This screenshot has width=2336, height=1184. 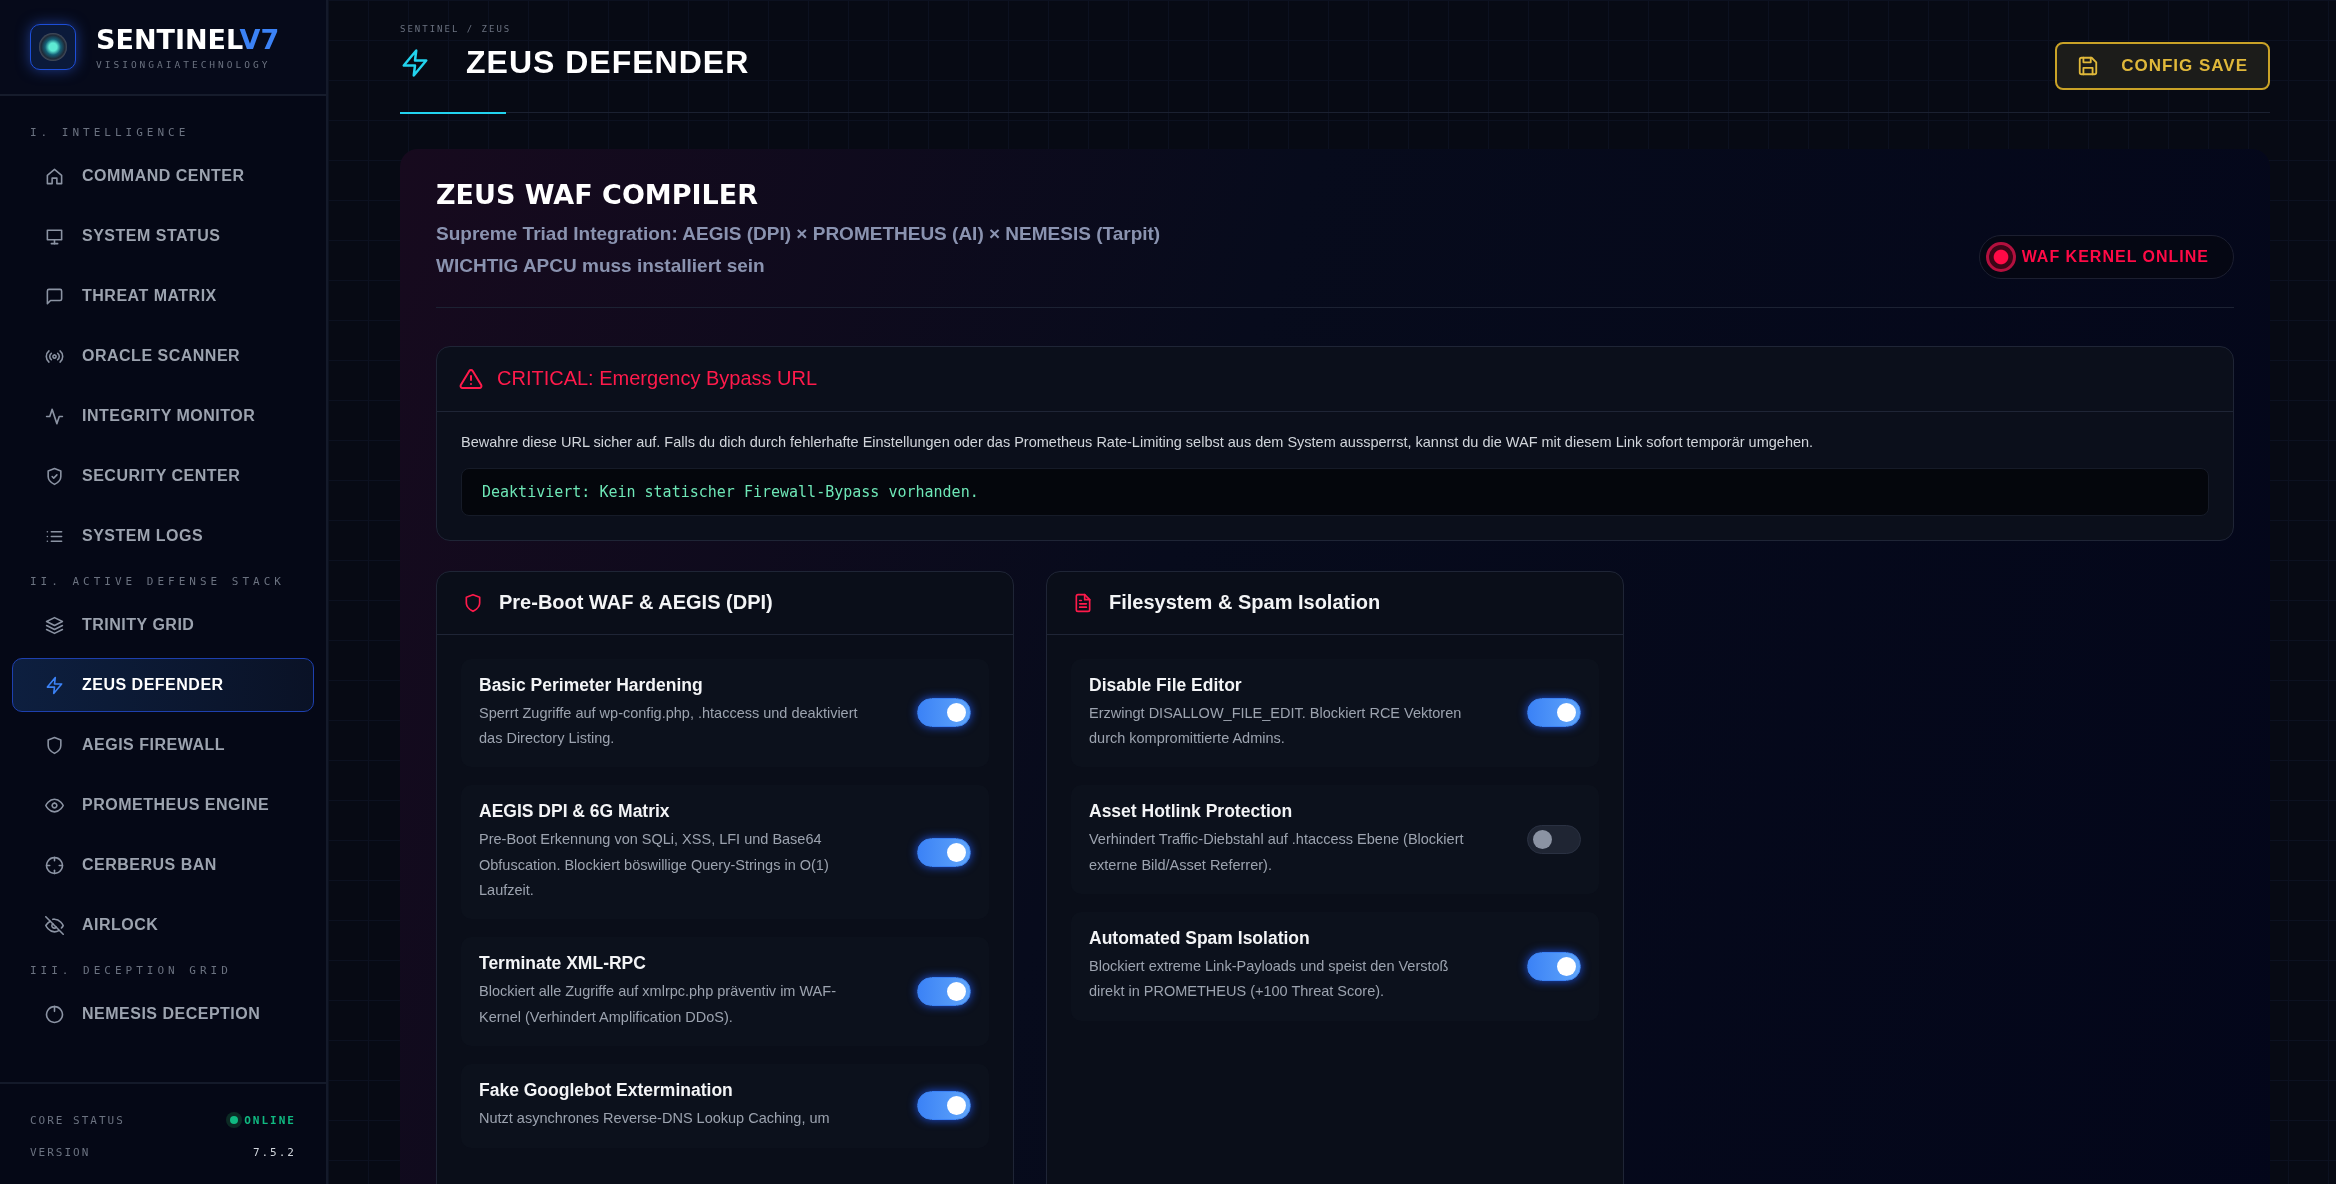 I want to click on card-note: WICHTIG APCU muss installiert sein, so click(x=601, y=266).